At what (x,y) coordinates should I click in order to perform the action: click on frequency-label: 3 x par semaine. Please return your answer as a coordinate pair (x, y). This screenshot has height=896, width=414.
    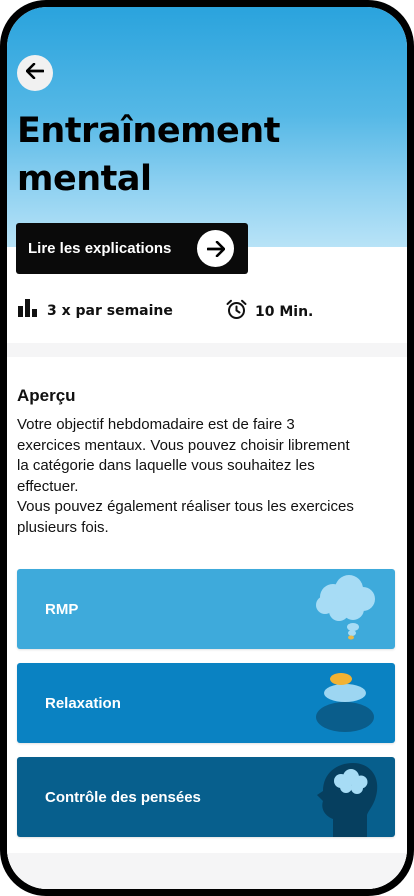
    Looking at the image, I should click on (110, 310).